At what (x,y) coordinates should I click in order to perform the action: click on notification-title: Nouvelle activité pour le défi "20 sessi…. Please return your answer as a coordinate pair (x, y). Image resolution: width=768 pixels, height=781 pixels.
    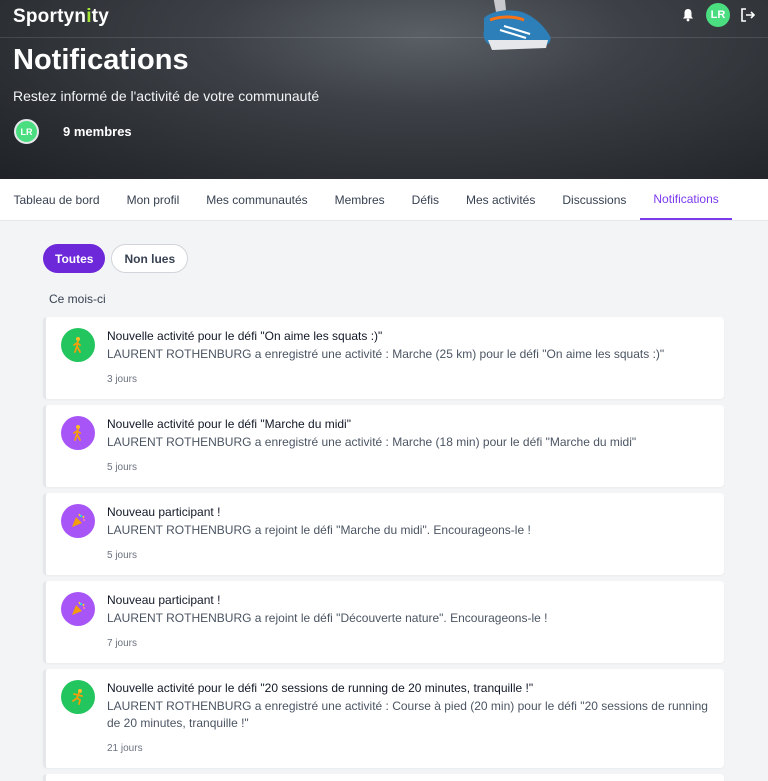
    Looking at the image, I should click on (320, 688).